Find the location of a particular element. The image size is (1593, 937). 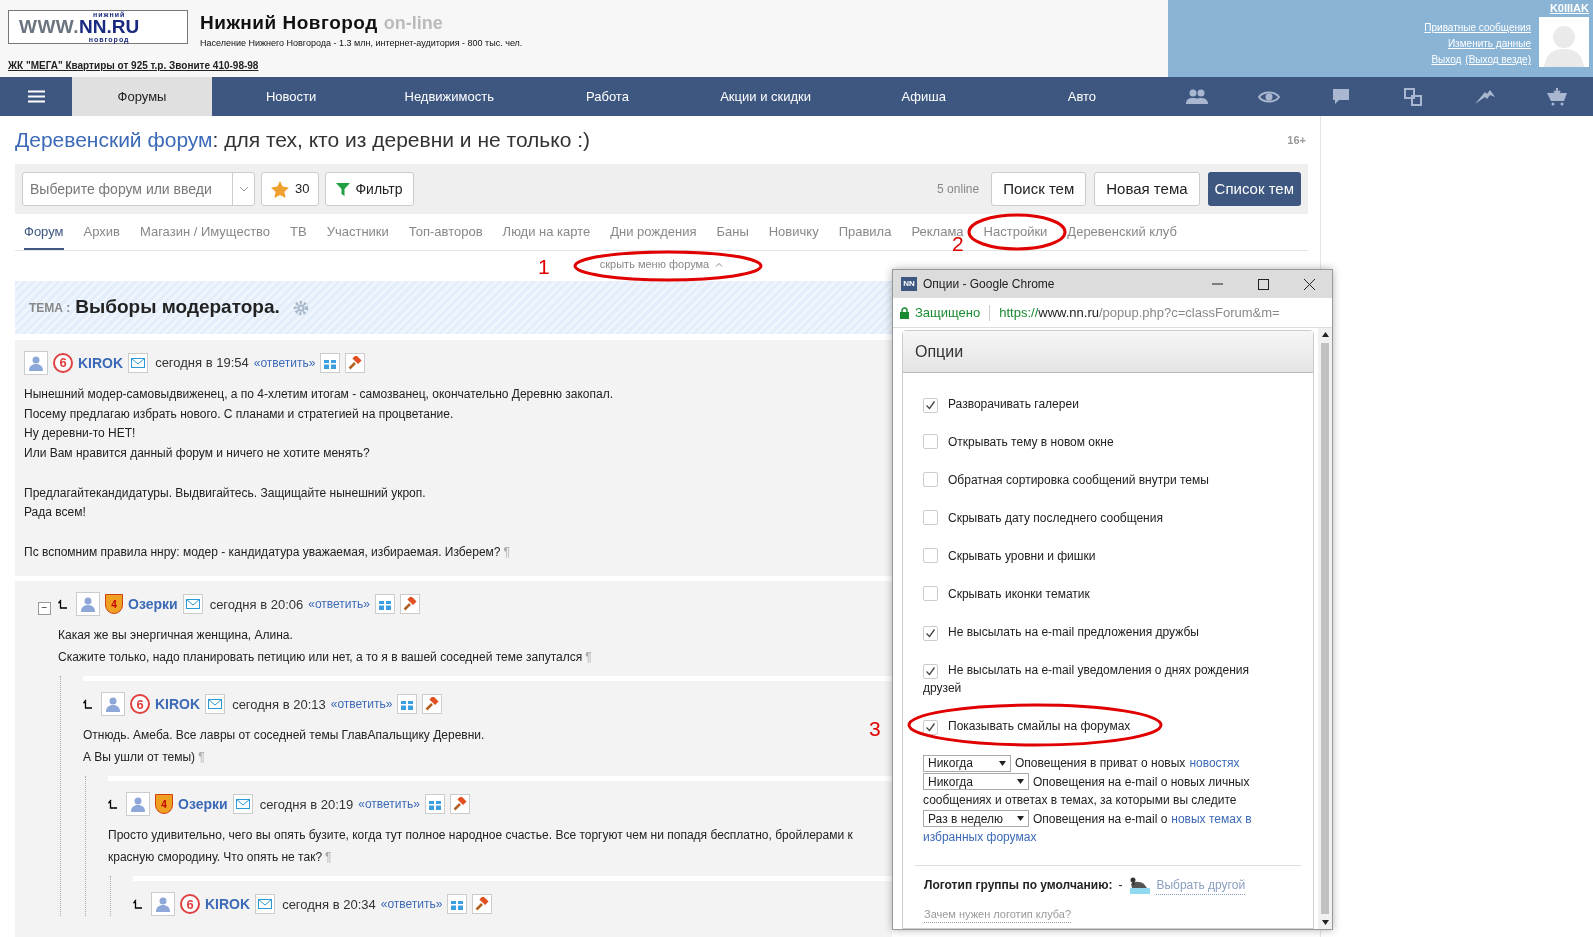

scroll-down-icon is located at coordinates (1325, 922).